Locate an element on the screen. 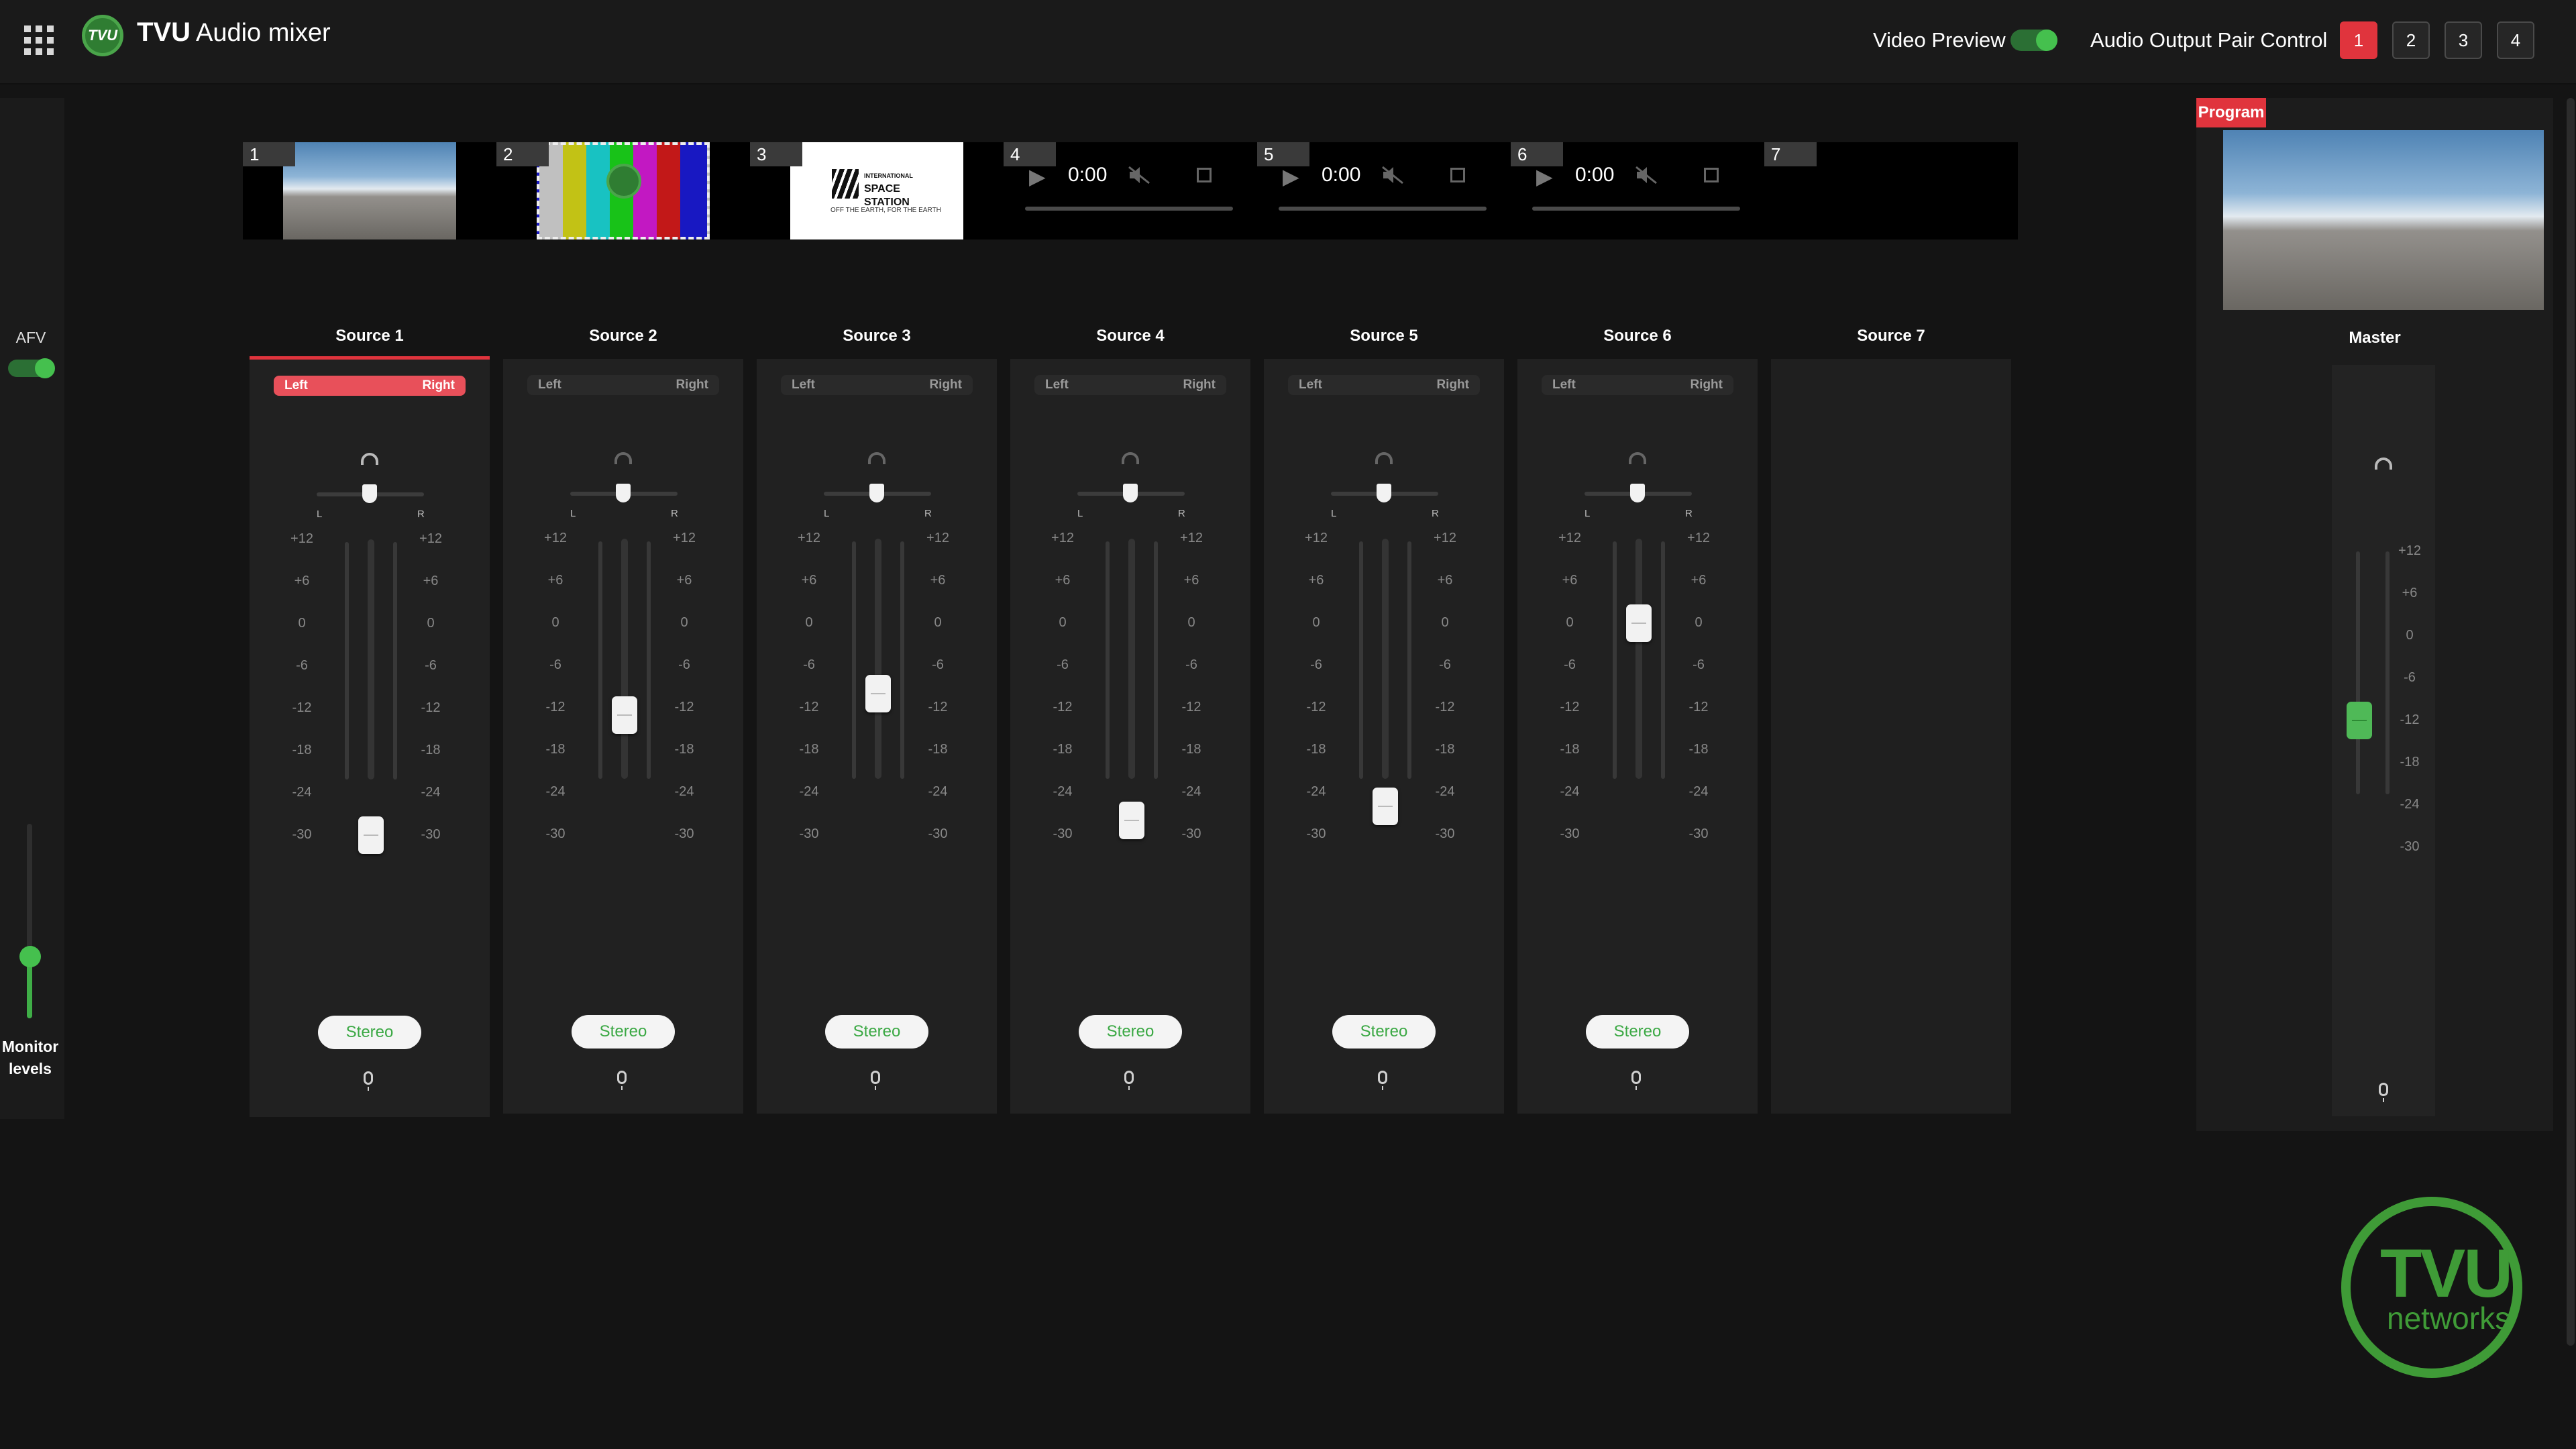 This screenshot has width=2576, height=1449. apps-grid-icon is located at coordinates (39, 40).